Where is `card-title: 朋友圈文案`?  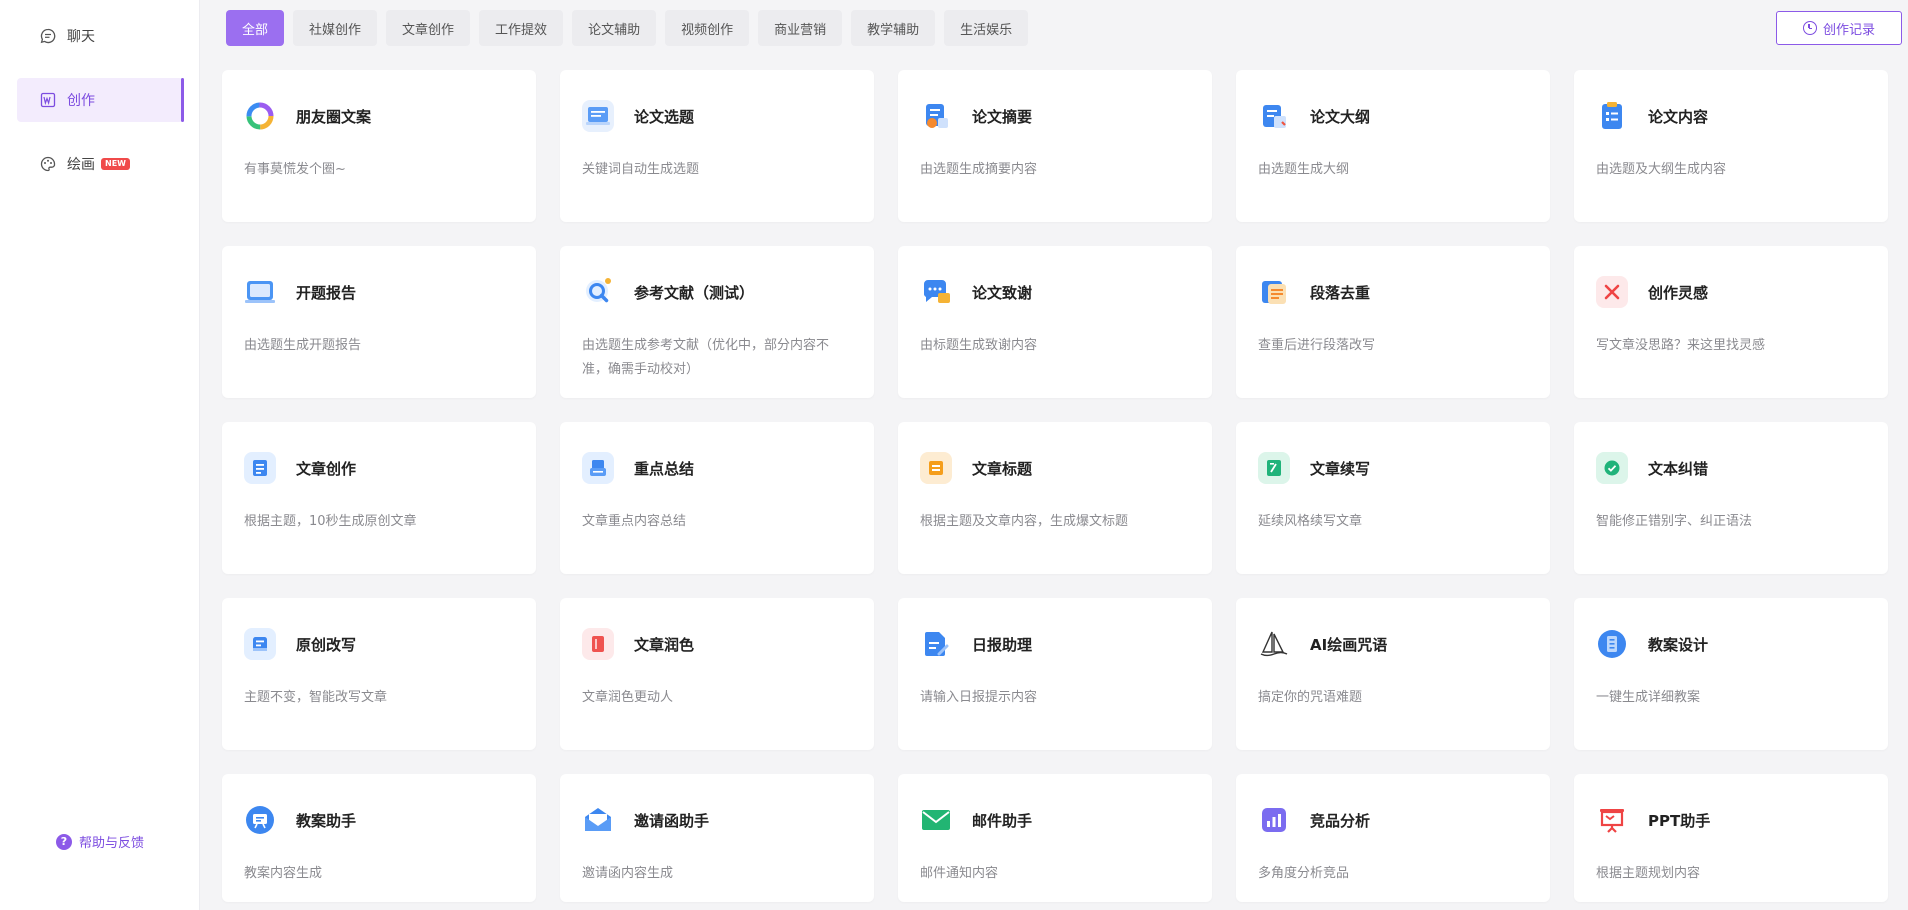
card-title: 朋友圈文案 is located at coordinates (334, 116).